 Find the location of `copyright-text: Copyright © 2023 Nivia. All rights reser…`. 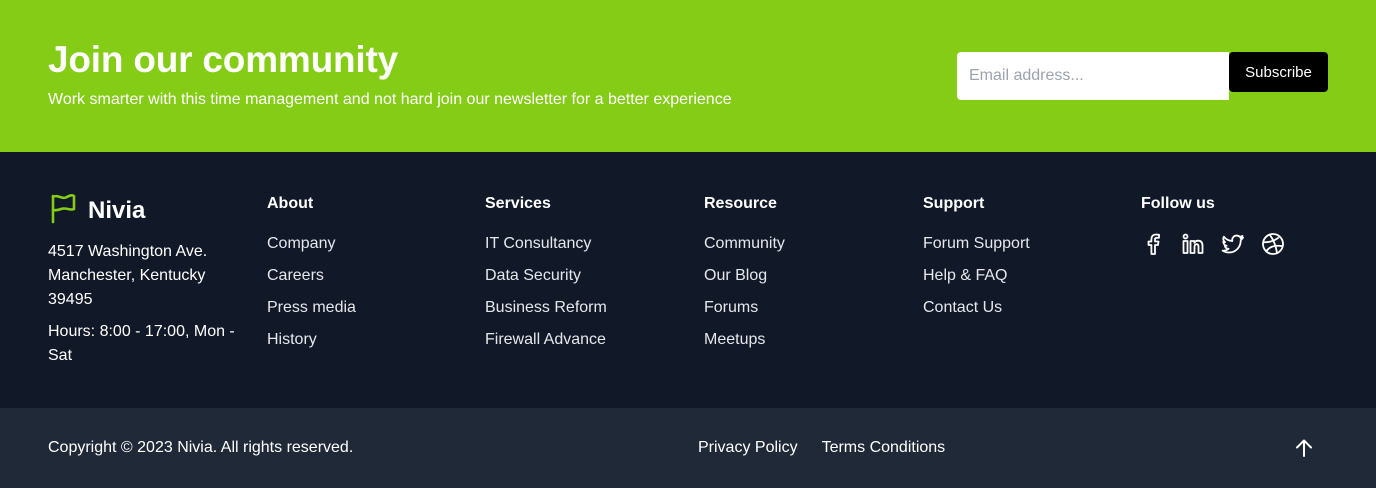

copyright-text: Copyright © 2023 Nivia. All rights reser… is located at coordinates (201, 447).